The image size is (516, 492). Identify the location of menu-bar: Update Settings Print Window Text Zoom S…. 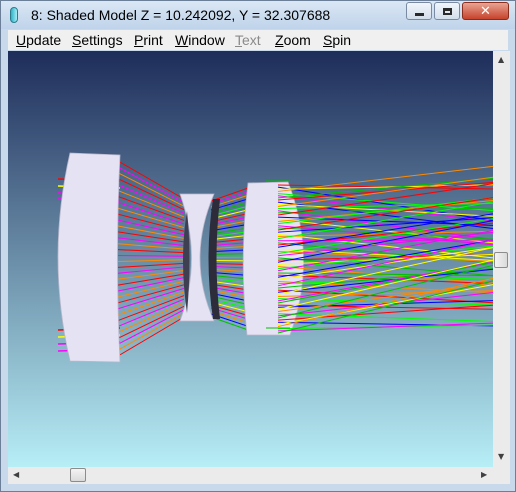
(258, 40).